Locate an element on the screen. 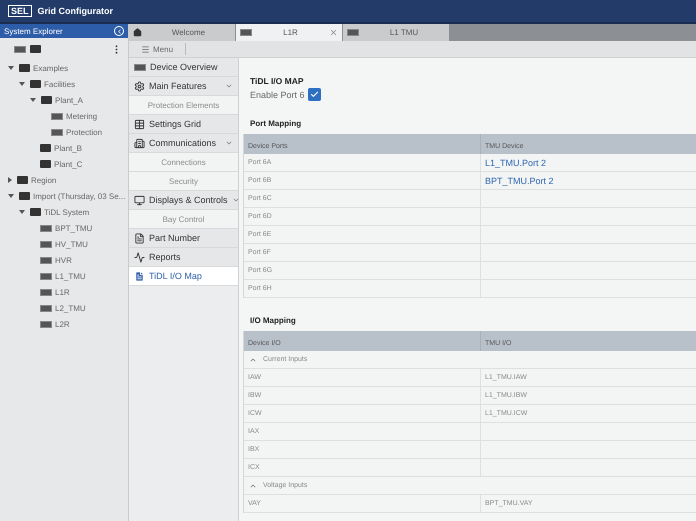  monitor-icon is located at coordinates (139, 200).